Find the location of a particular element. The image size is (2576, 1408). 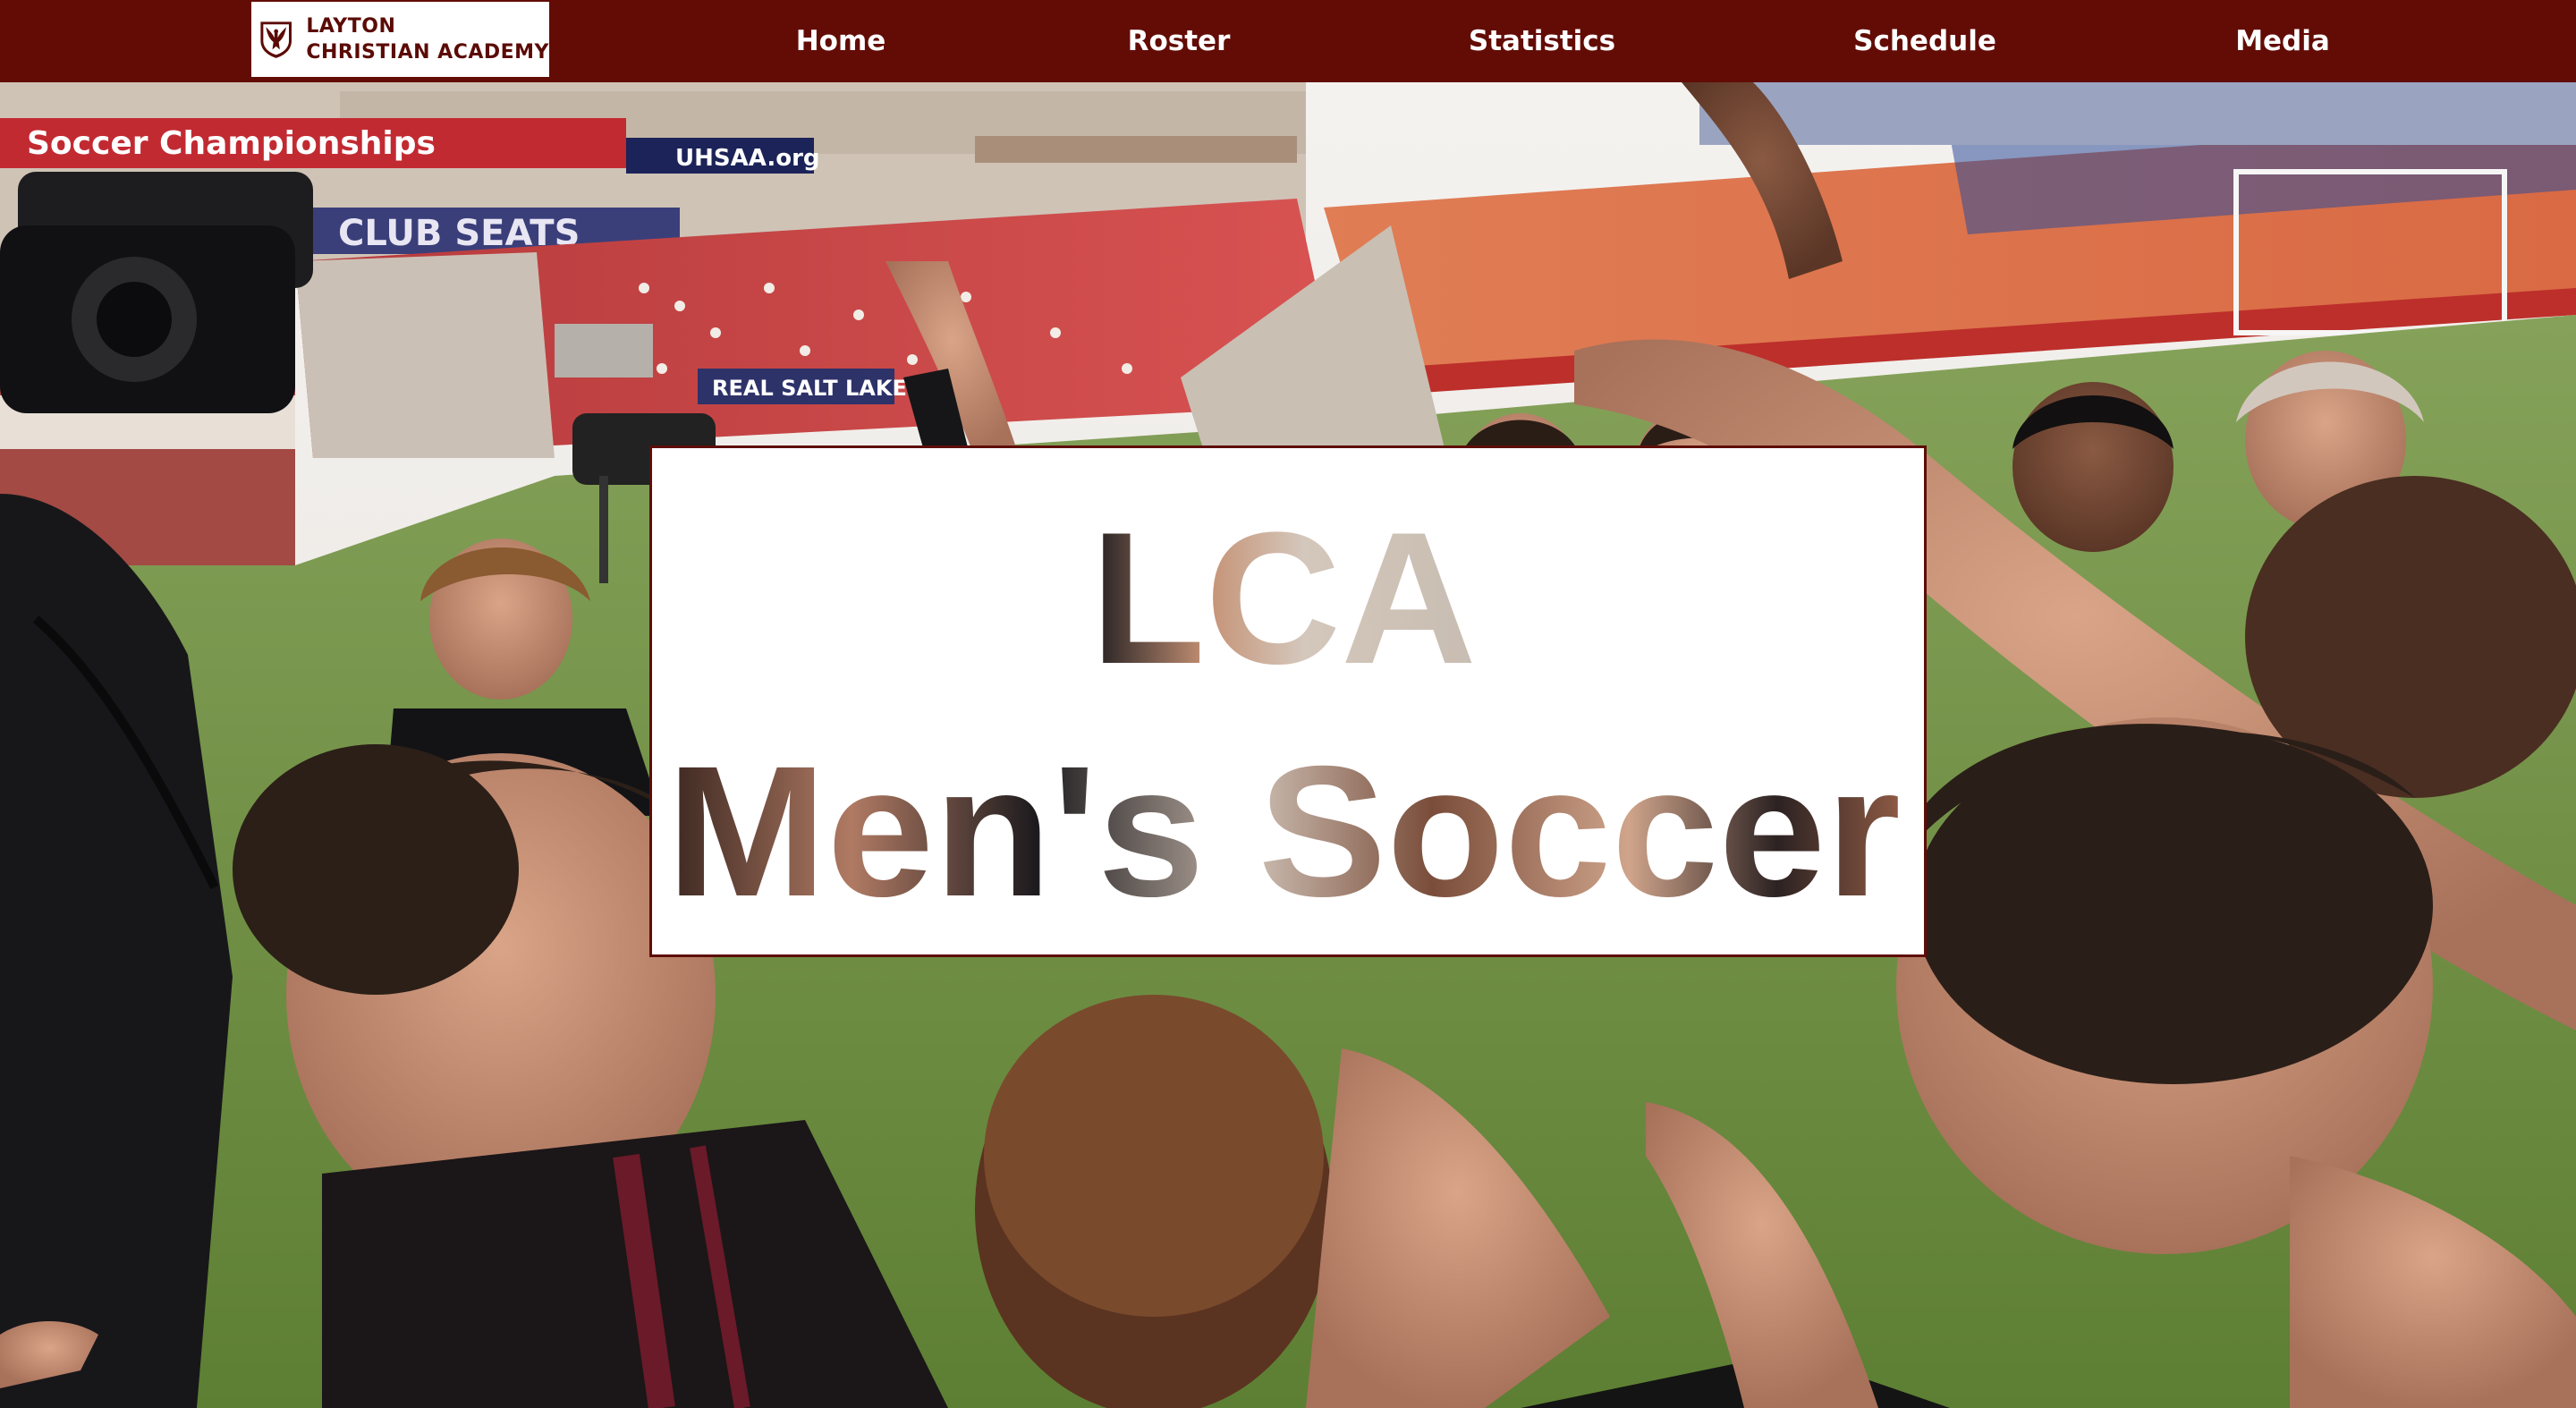

hero-title-line-1: LCA is located at coordinates (1283, 598).